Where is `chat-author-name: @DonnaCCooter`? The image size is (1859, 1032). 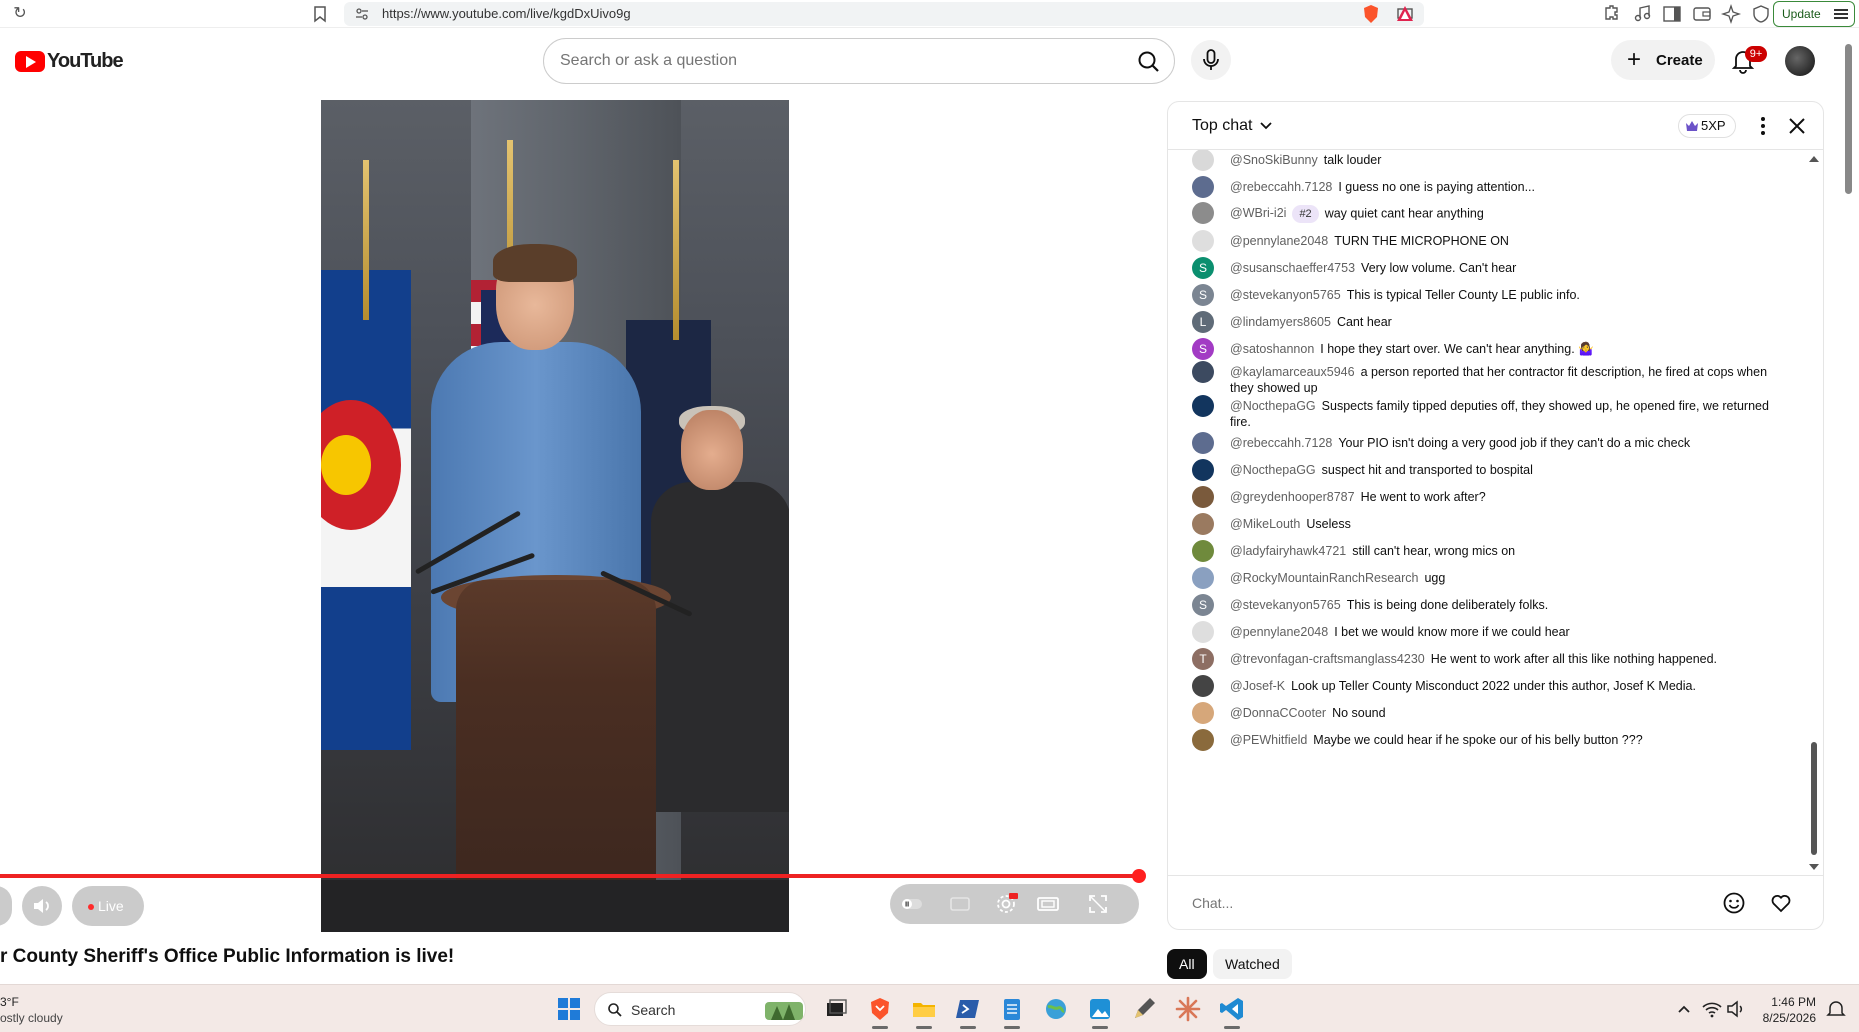
chat-author-name: @DonnaCCooter is located at coordinates (1278, 713).